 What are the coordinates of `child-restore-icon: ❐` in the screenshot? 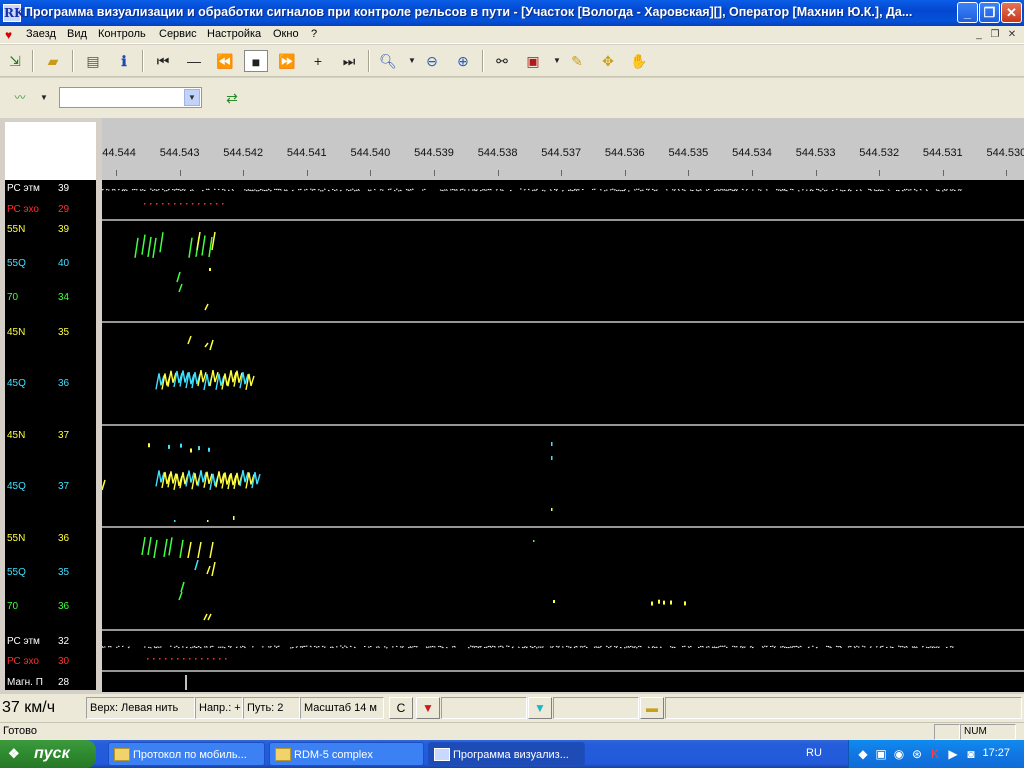 It's located at (995, 34).